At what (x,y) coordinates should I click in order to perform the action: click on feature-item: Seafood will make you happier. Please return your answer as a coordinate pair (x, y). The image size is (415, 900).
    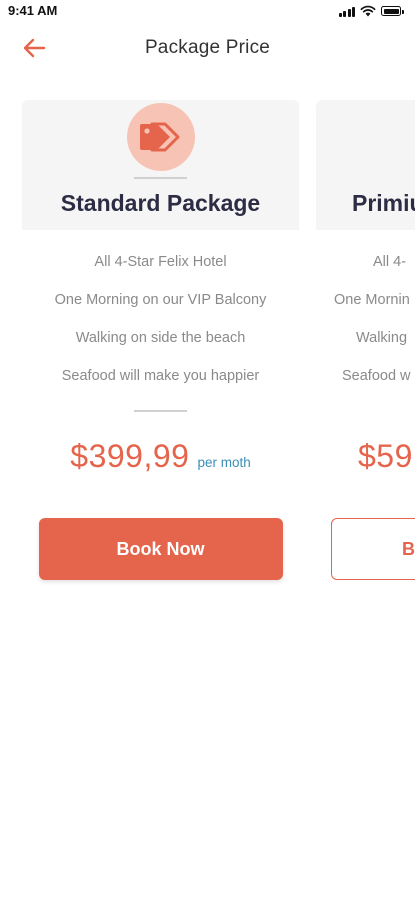
    Looking at the image, I should click on (160, 376).